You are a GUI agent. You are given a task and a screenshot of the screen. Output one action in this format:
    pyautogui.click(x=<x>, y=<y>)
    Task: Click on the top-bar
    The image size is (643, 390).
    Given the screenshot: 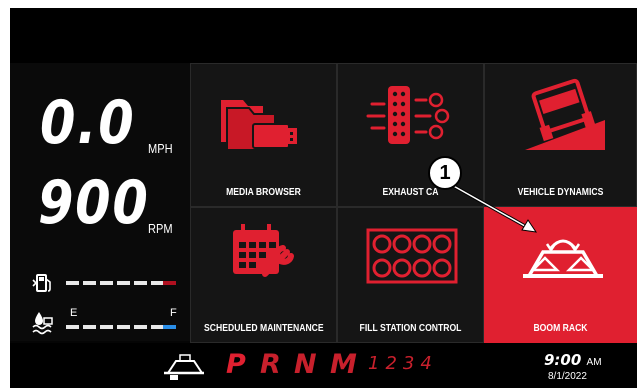 What is the action you would take?
    pyautogui.click(x=323, y=35)
    